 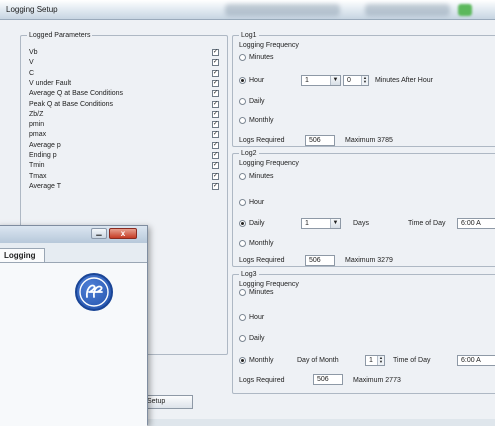 What do you see at coordinates (32, 73) in the screenshot?
I see `param-label: C` at bounding box center [32, 73].